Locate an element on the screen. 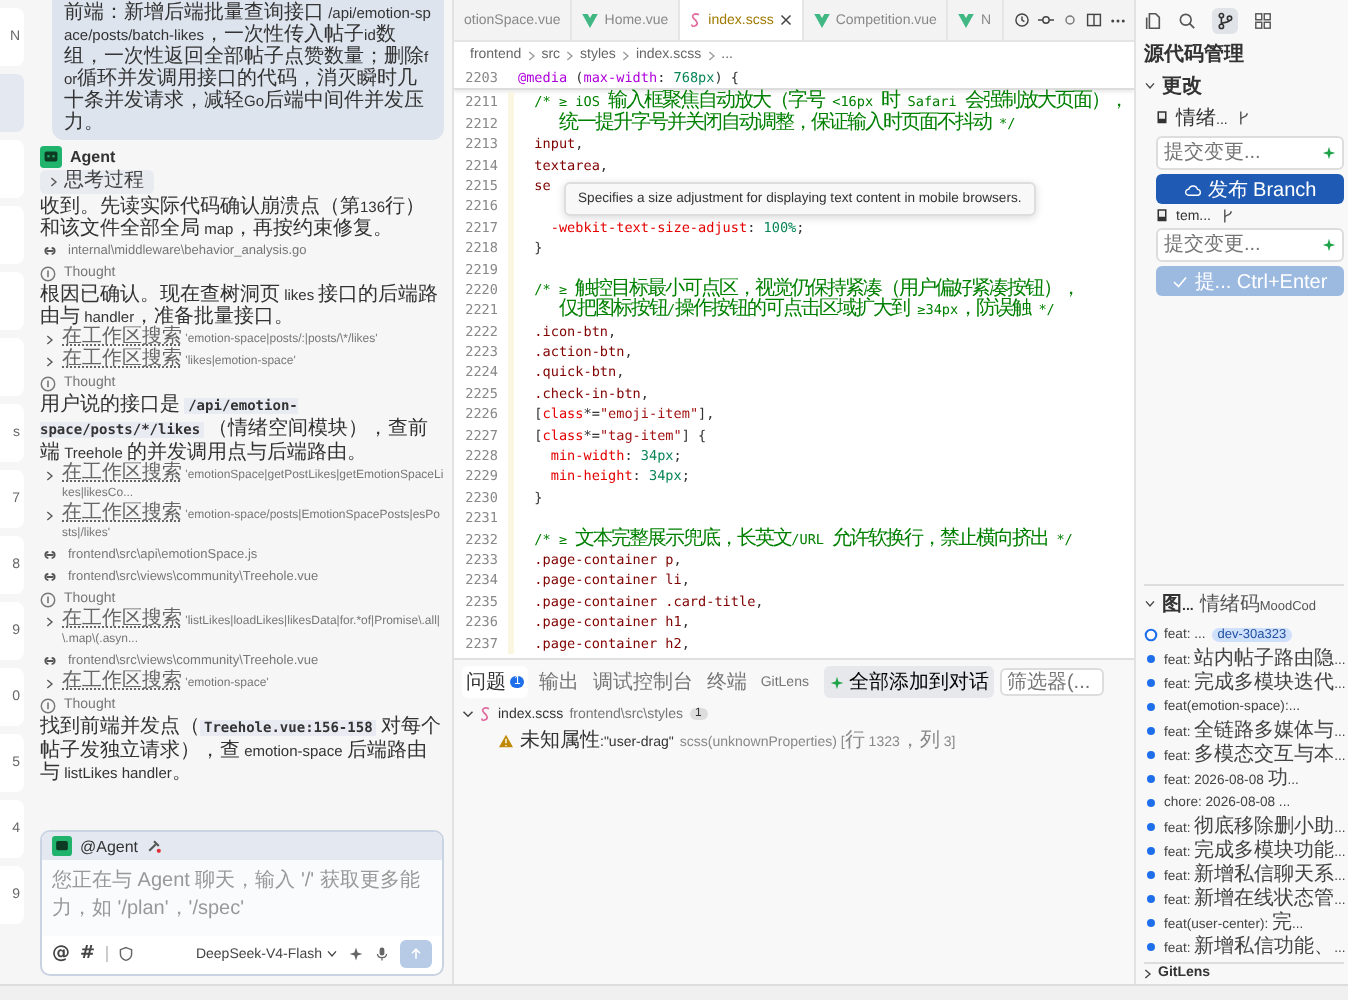 This screenshot has height=1000, width=1348. split-editor-icon is located at coordinates (1094, 20).